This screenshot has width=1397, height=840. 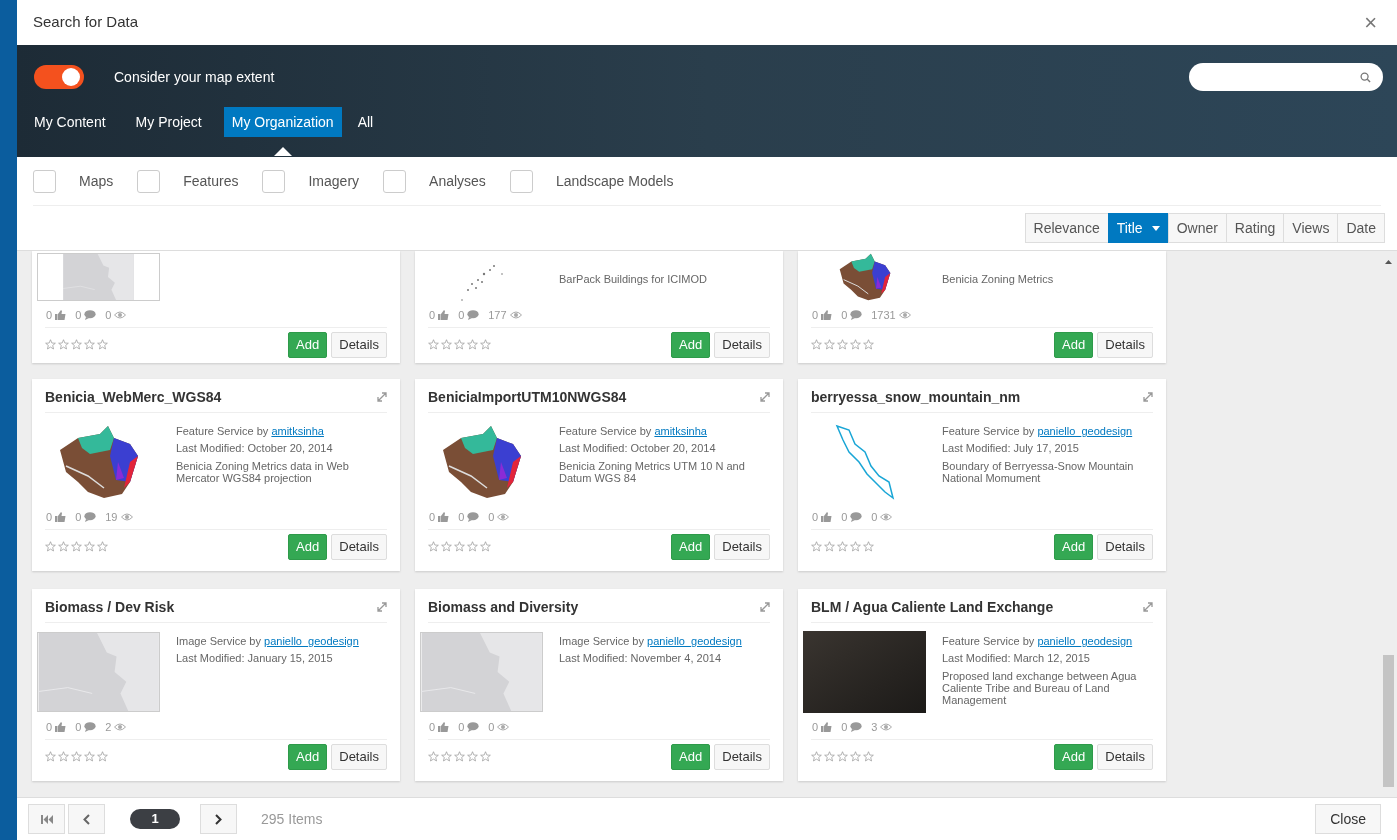 I want to click on sort-option: Rating, so click(x=1255, y=228).